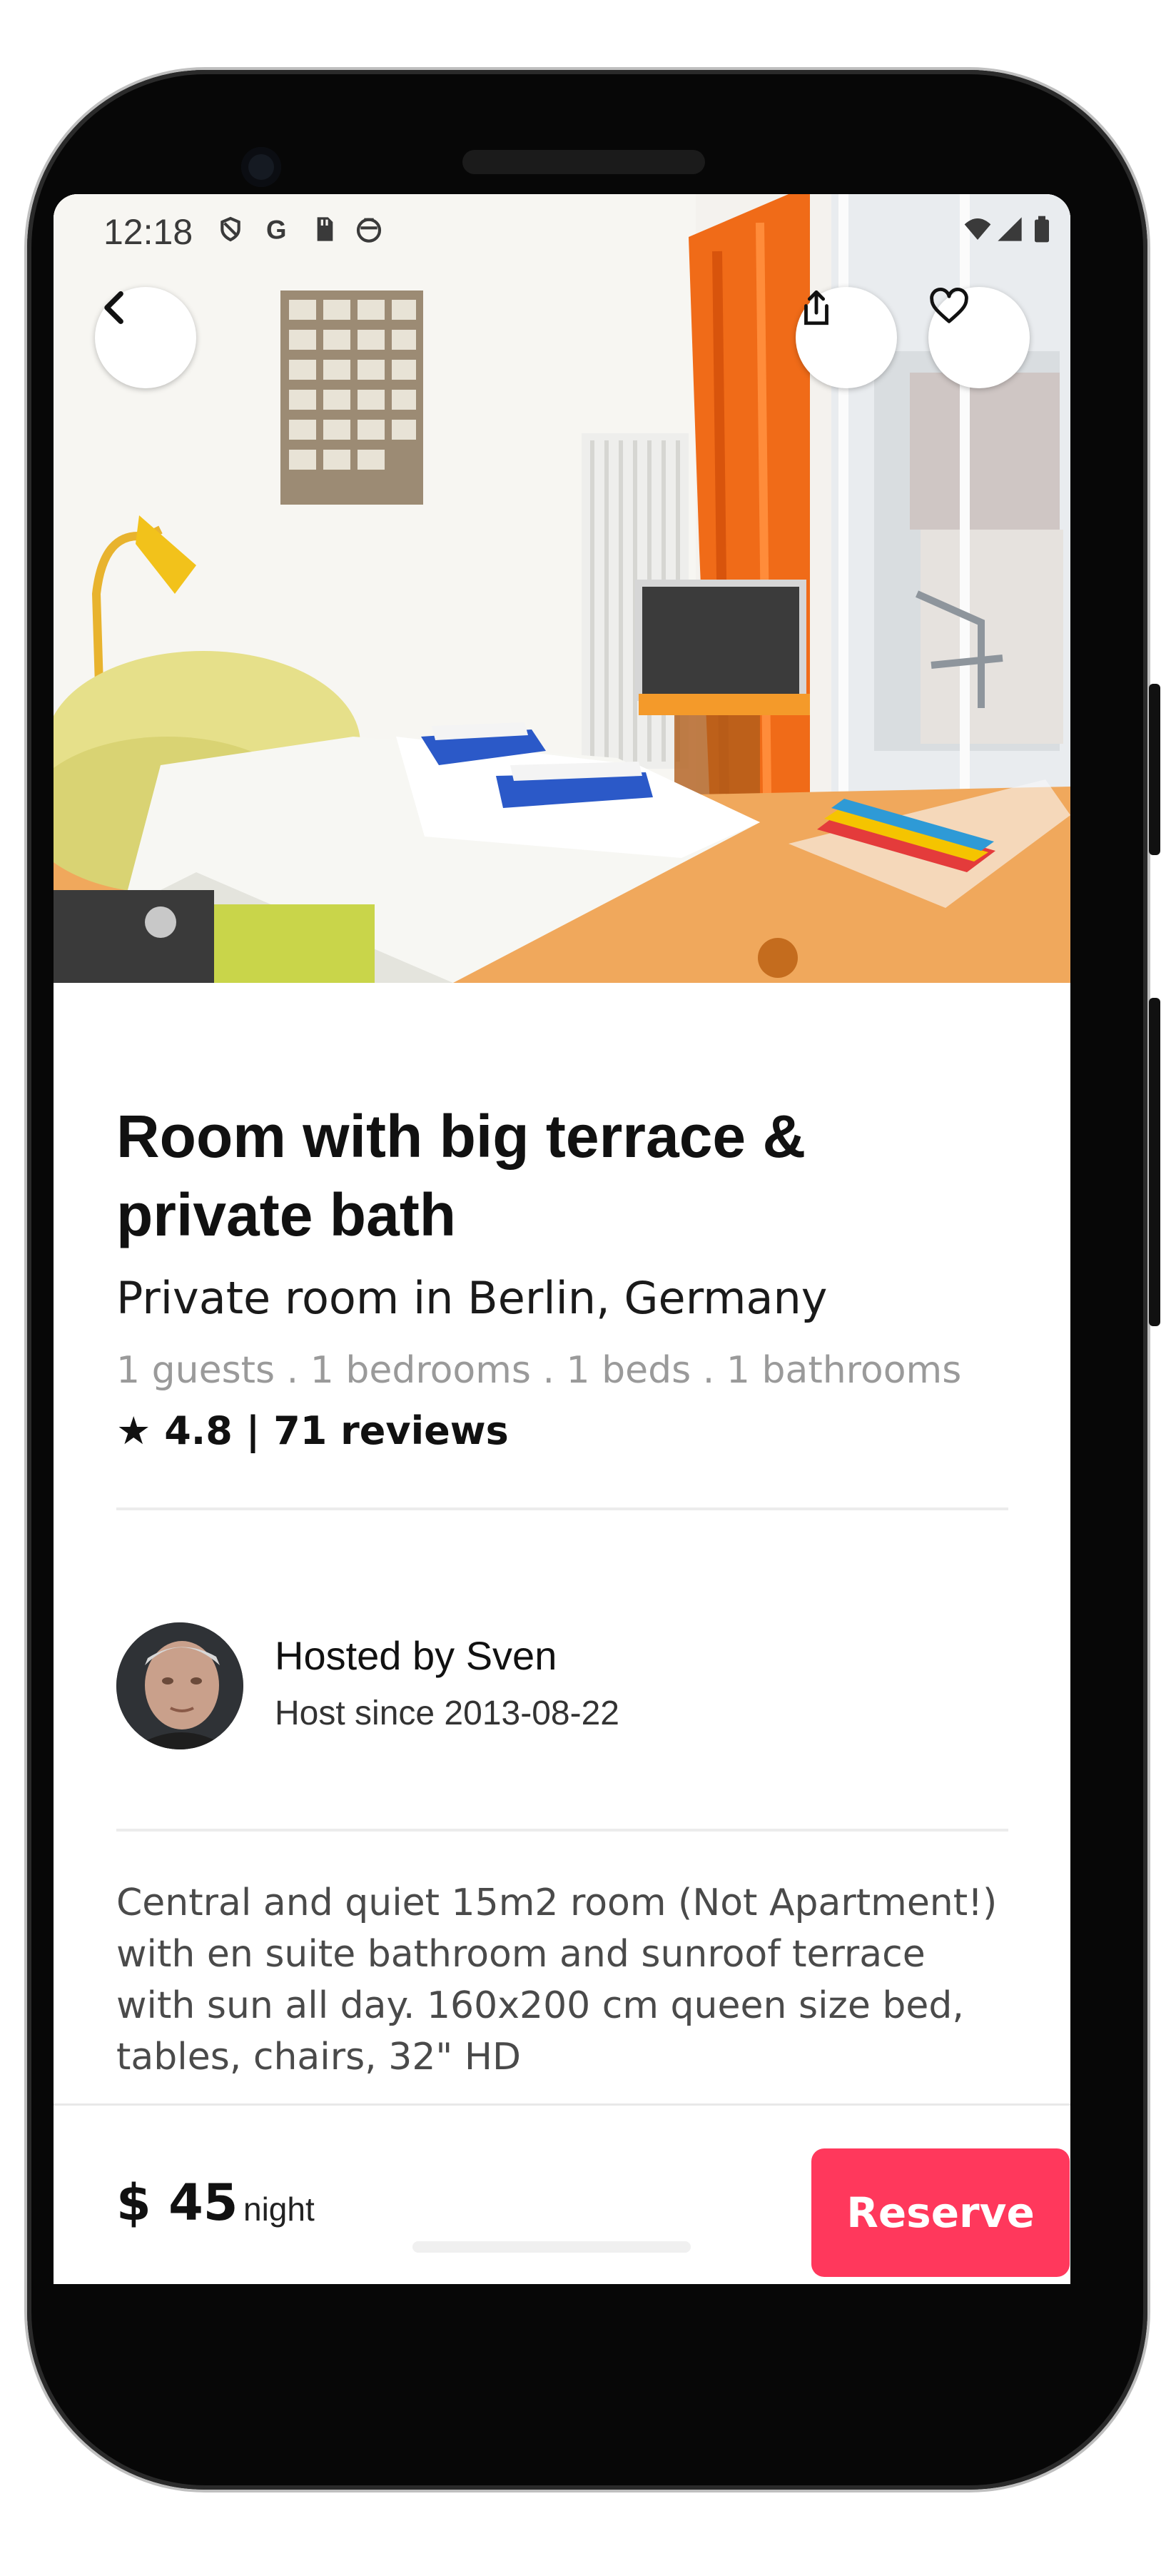 This screenshot has width=1176, height=2576. I want to click on listing-title: Room with big terrace & private bath, so click(461, 1175).